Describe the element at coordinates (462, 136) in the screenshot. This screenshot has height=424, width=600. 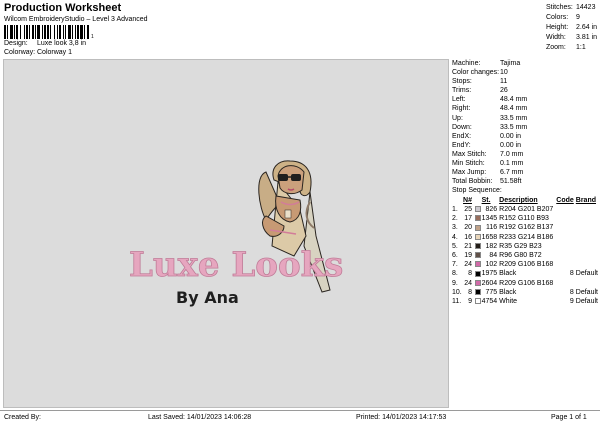
I see `detail-label: EndX:` at that location.